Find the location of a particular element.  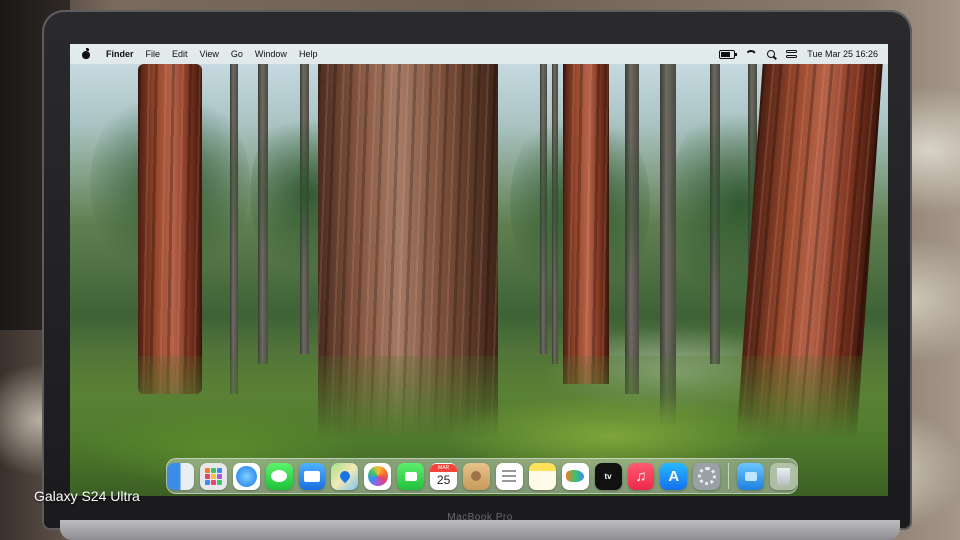

dock-contacts-icon is located at coordinates (476, 476).